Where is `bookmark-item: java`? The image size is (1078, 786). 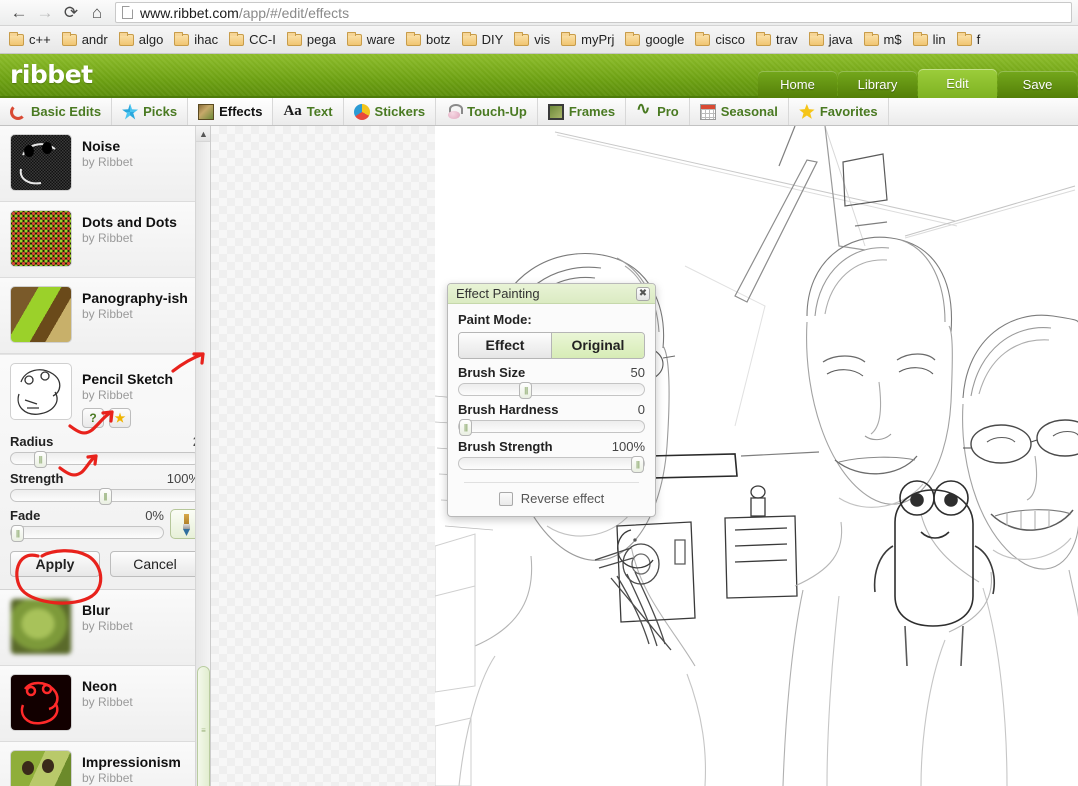
bookmark-item: java is located at coordinates (831, 39).